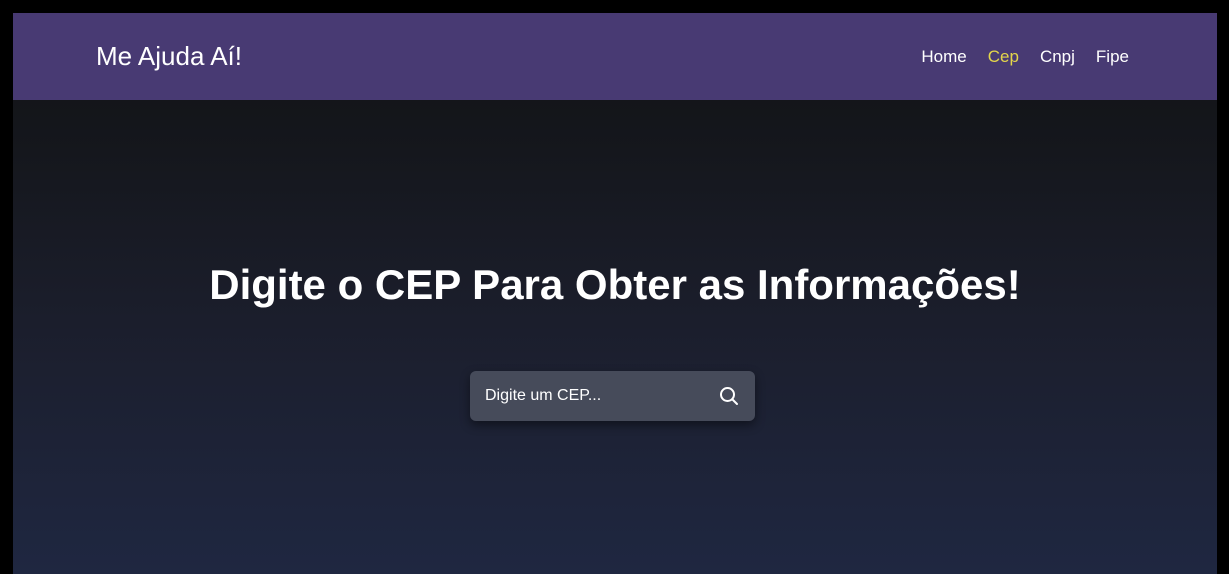  I want to click on search-box, so click(612, 396).